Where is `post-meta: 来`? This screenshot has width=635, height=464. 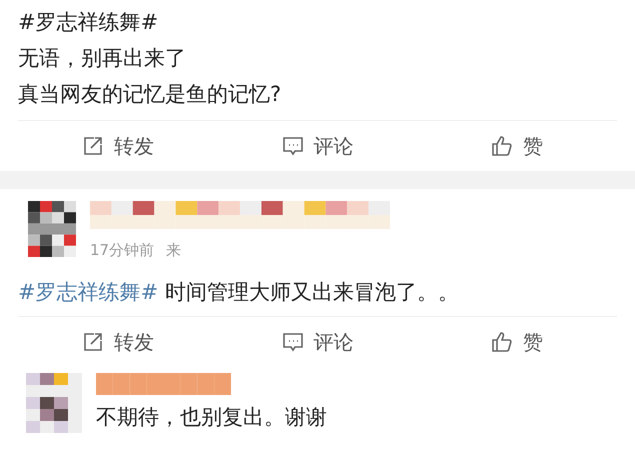
post-meta: 来 is located at coordinates (174, 250).